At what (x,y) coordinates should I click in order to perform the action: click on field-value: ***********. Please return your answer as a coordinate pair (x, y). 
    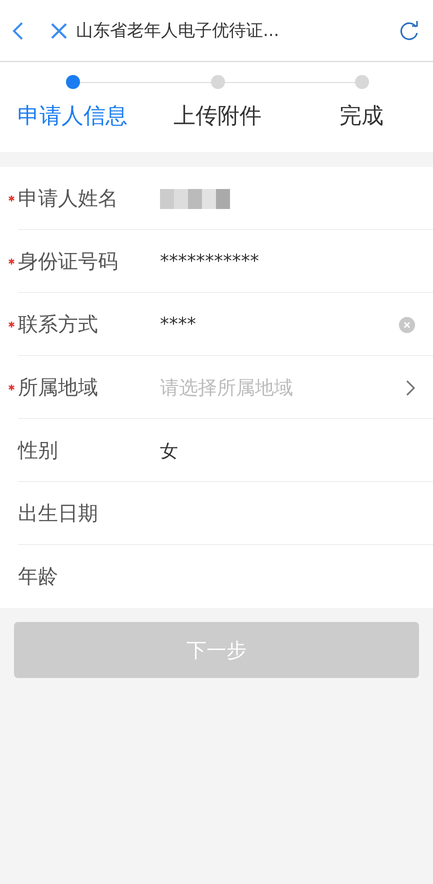
    Looking at the image, I should click on (287, 261).